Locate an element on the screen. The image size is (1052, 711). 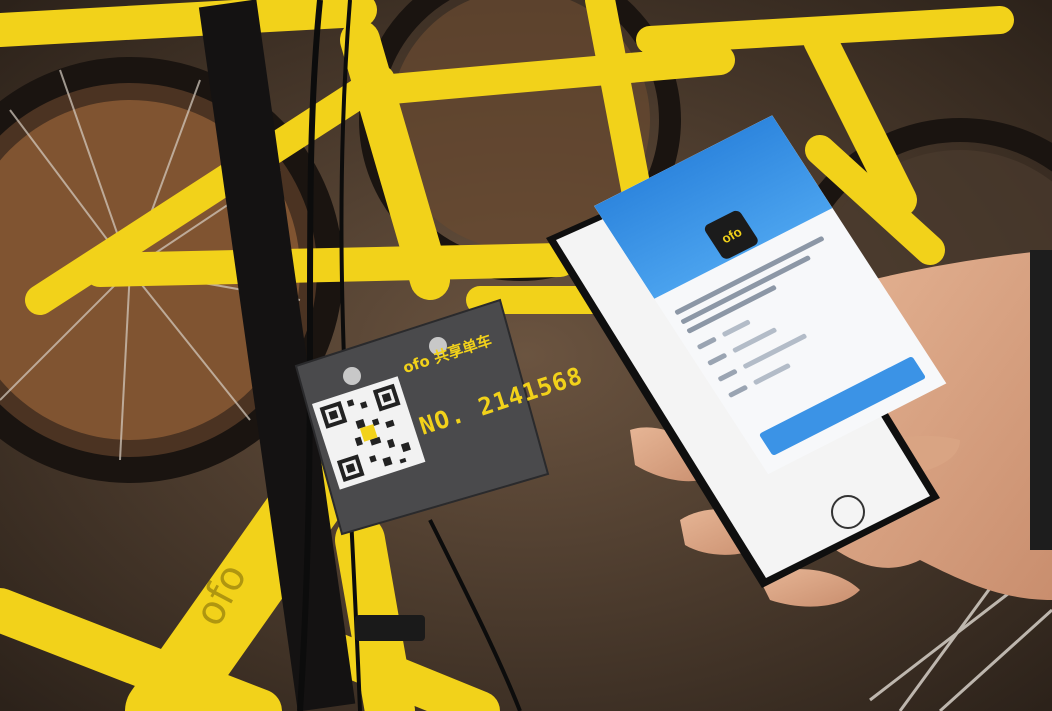
seat-clamp is located at coordinates (390, 628).